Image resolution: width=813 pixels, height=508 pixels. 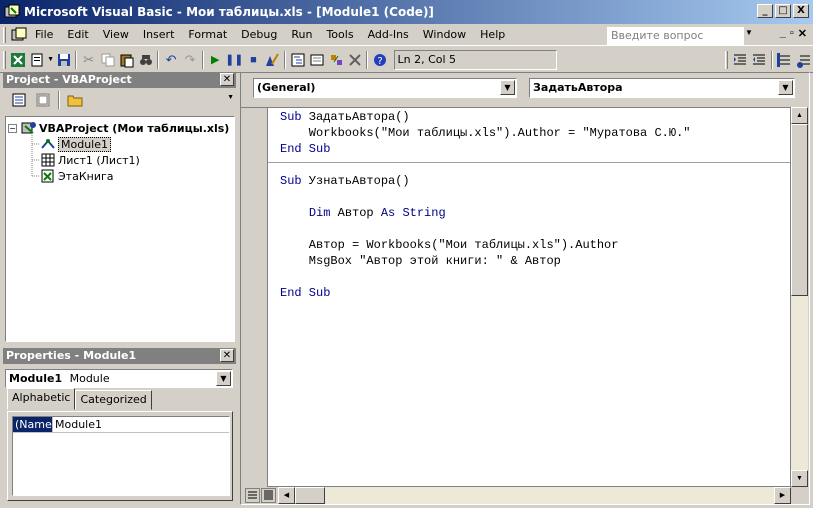 What do you see at coordinates (354, 60) in the screenshot?
I see `toolbox-icon` at bounding box center [354, 60].